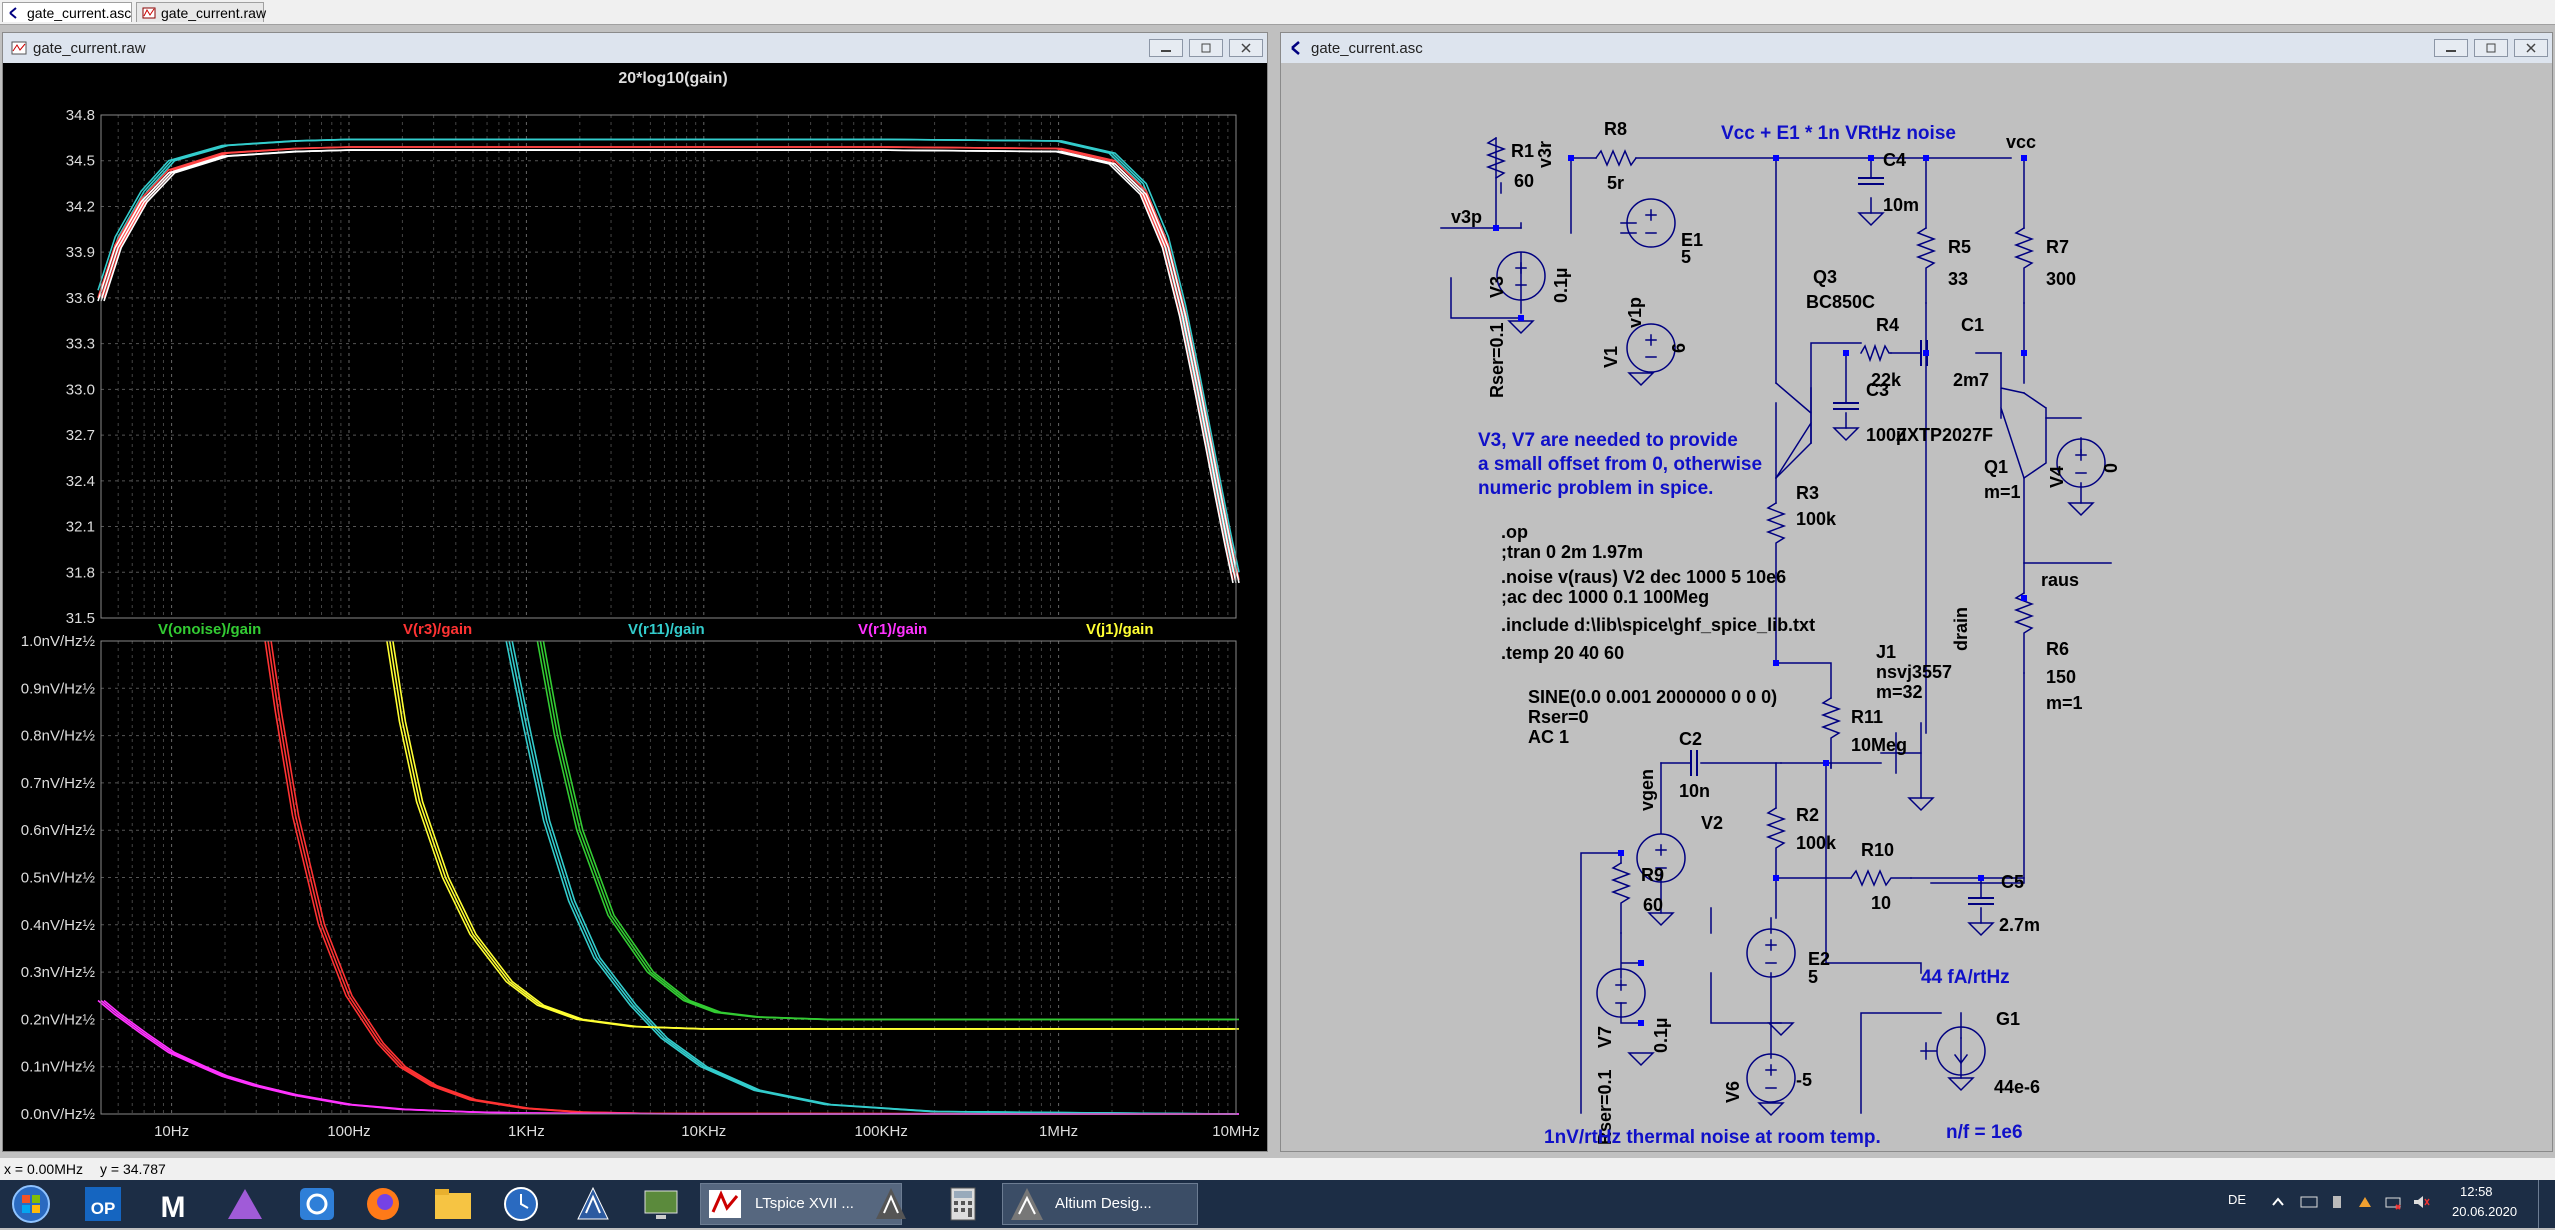 The image size is (2555, 1230). Describe the element at coordinates (1466, 217) in the screenshot. I see `label-v3p: v3p` at that location.